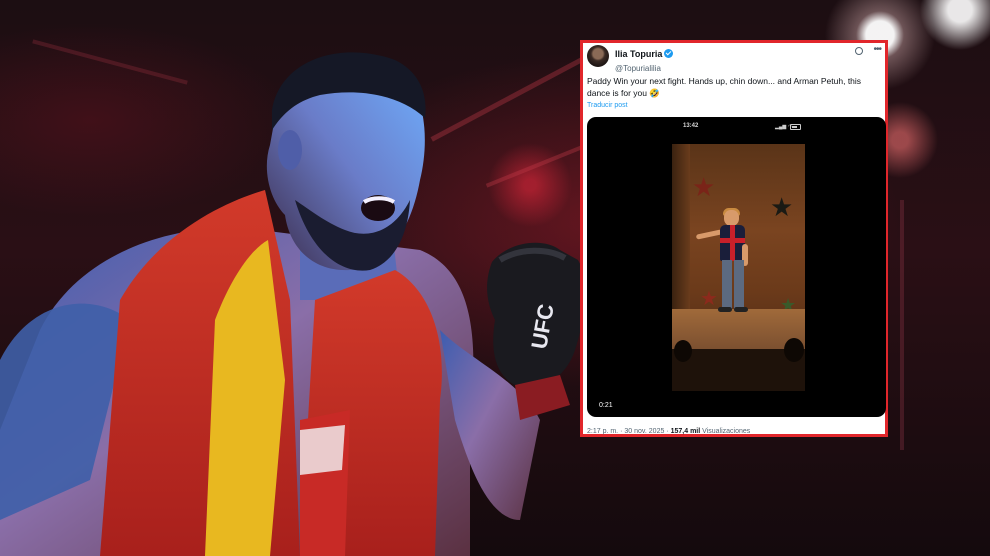 Image resolution: width=990 pixels, height=556 pixels. What do you see at coordinates (606, 405) in the screenshot?
I see `video-duration: 0:21` at bounding box center [606, 405].